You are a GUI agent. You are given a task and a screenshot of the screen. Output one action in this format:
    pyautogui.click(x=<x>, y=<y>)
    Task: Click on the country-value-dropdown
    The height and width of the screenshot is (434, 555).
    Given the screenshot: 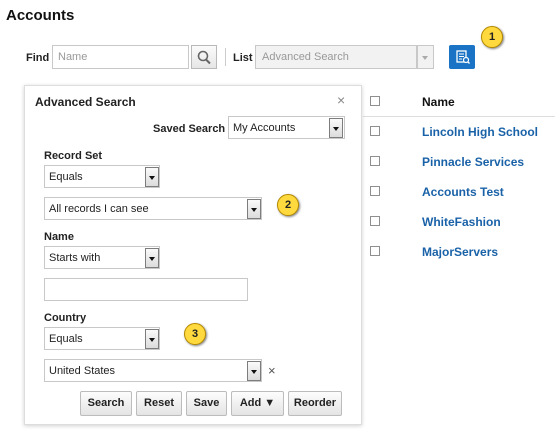 What is the action you would take?
    pyautogui.click(x=254, y=371)
    